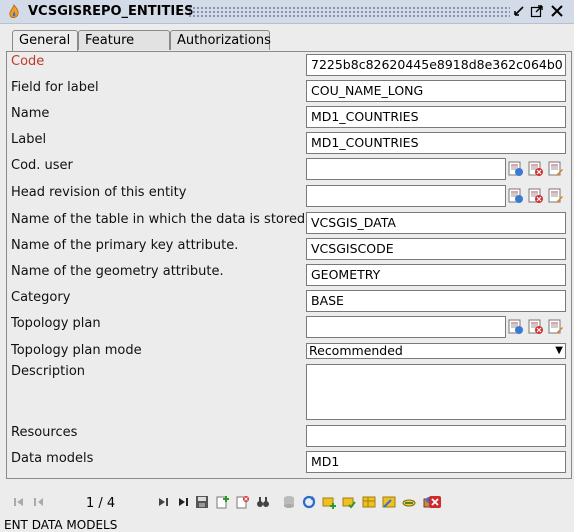  Describe the element at coordinates (45, 41) in the screenshot. I see `tab-general: General` at that location.